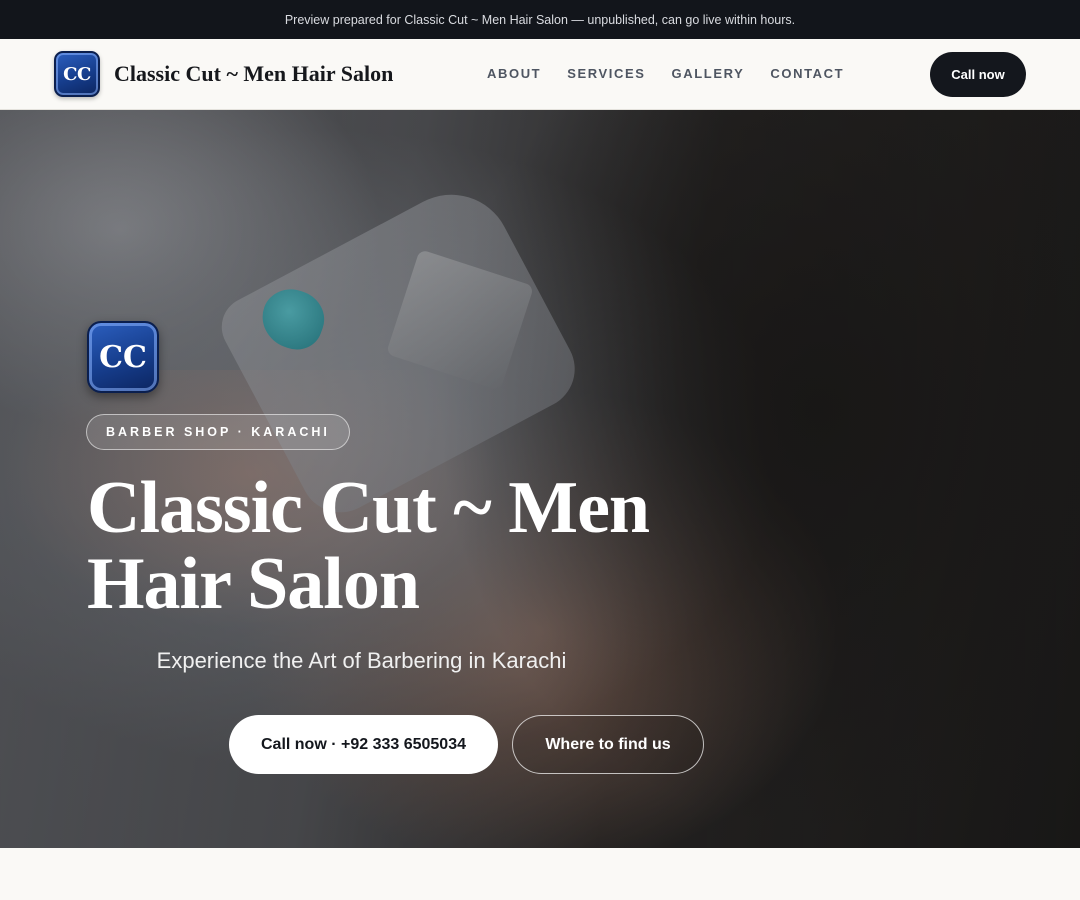  Describe the element at coordinates (254, 73) in the screenshot. I see `brand-name: Classic Cut ~ Men Hair Salon` at that location.